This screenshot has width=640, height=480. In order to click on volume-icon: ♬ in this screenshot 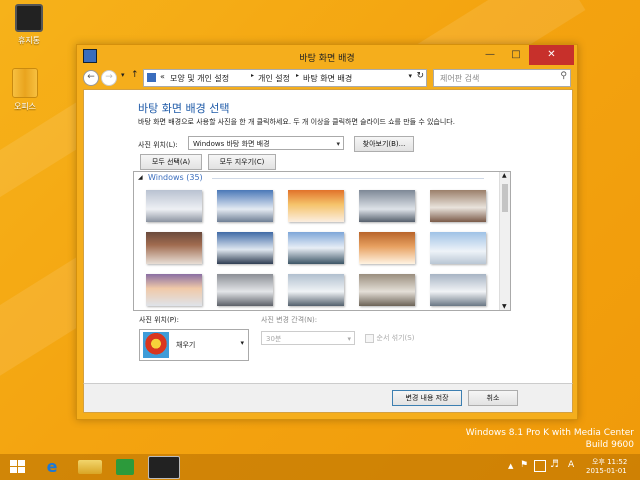, I will do `click(554, 464)`.